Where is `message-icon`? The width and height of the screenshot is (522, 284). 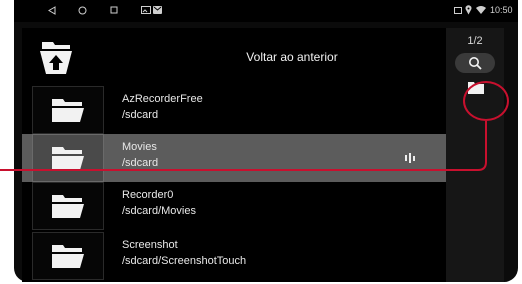
message-icon is located at coordinates (157, 10).